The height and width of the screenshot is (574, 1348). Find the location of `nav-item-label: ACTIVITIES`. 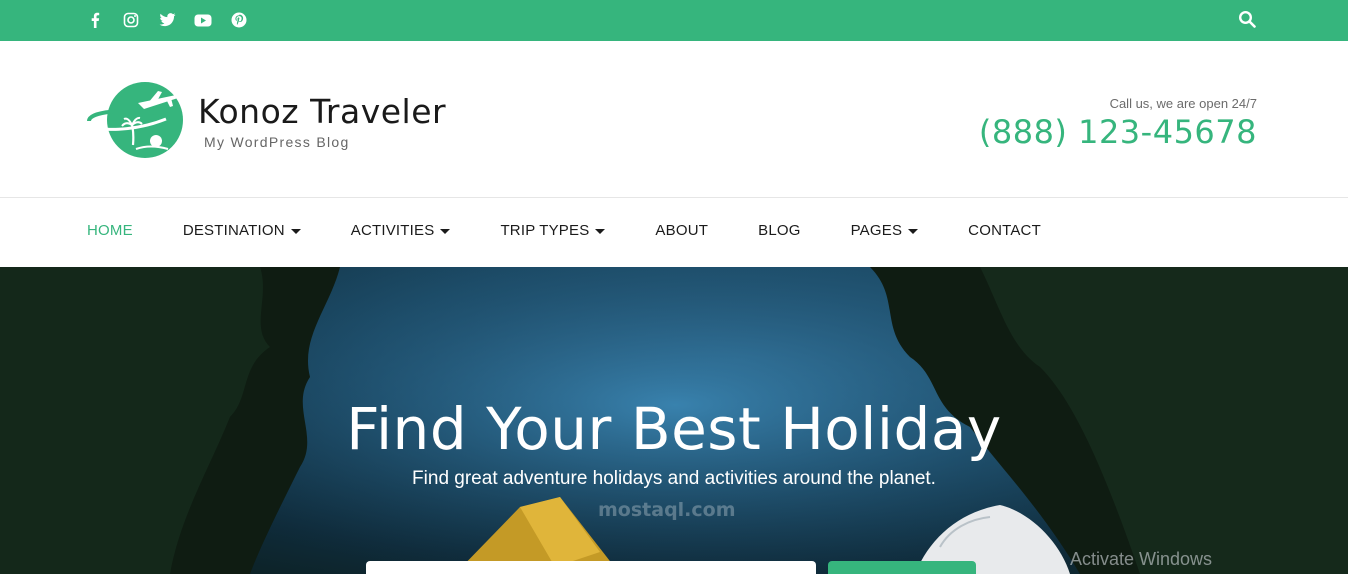

nav-item-label: ACTIVITIES is located at coordinates (392, 230).